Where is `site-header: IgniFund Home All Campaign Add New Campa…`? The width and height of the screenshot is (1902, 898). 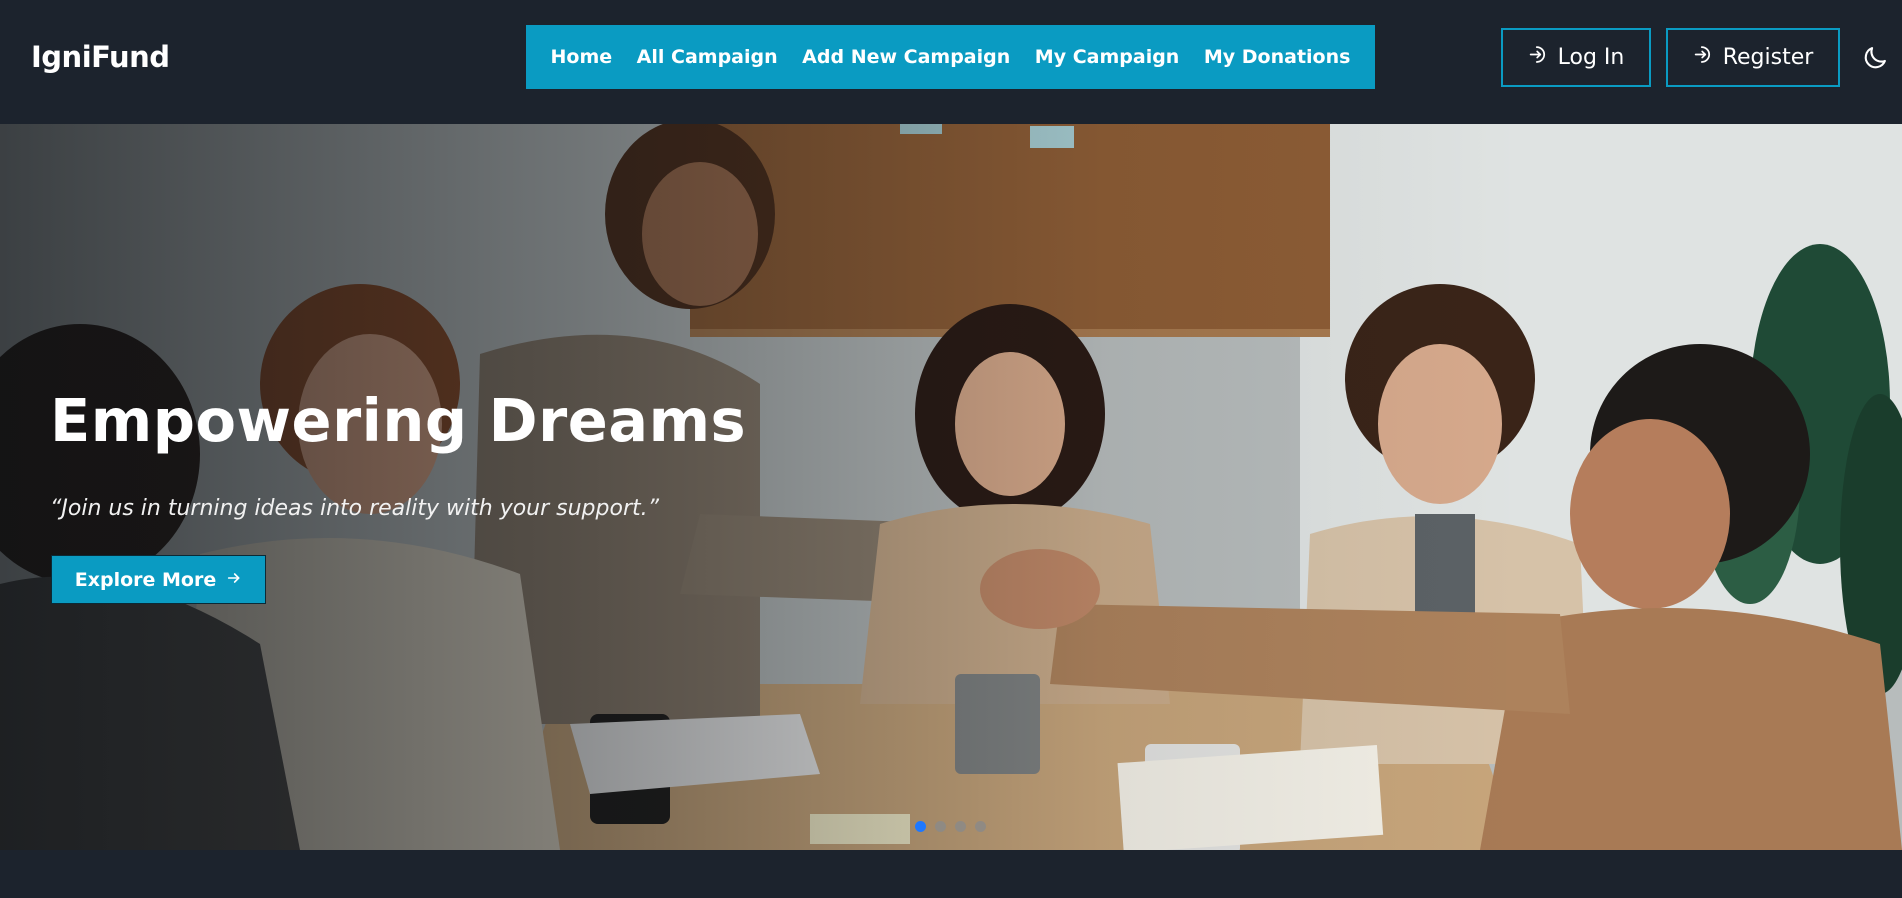 site-header: IgniFund Home All Campaign Add New Campa… is located at coordinates (951, 62).